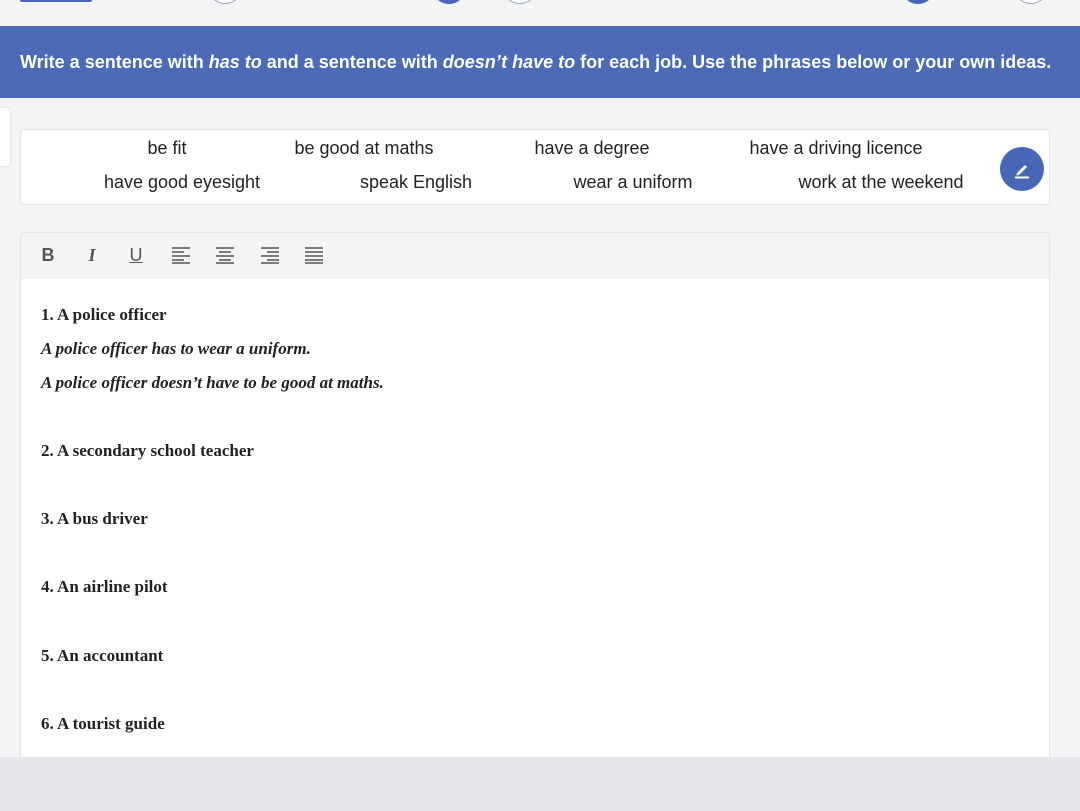  I want to click on phrase-chip: have a degree, so click(592, 148).